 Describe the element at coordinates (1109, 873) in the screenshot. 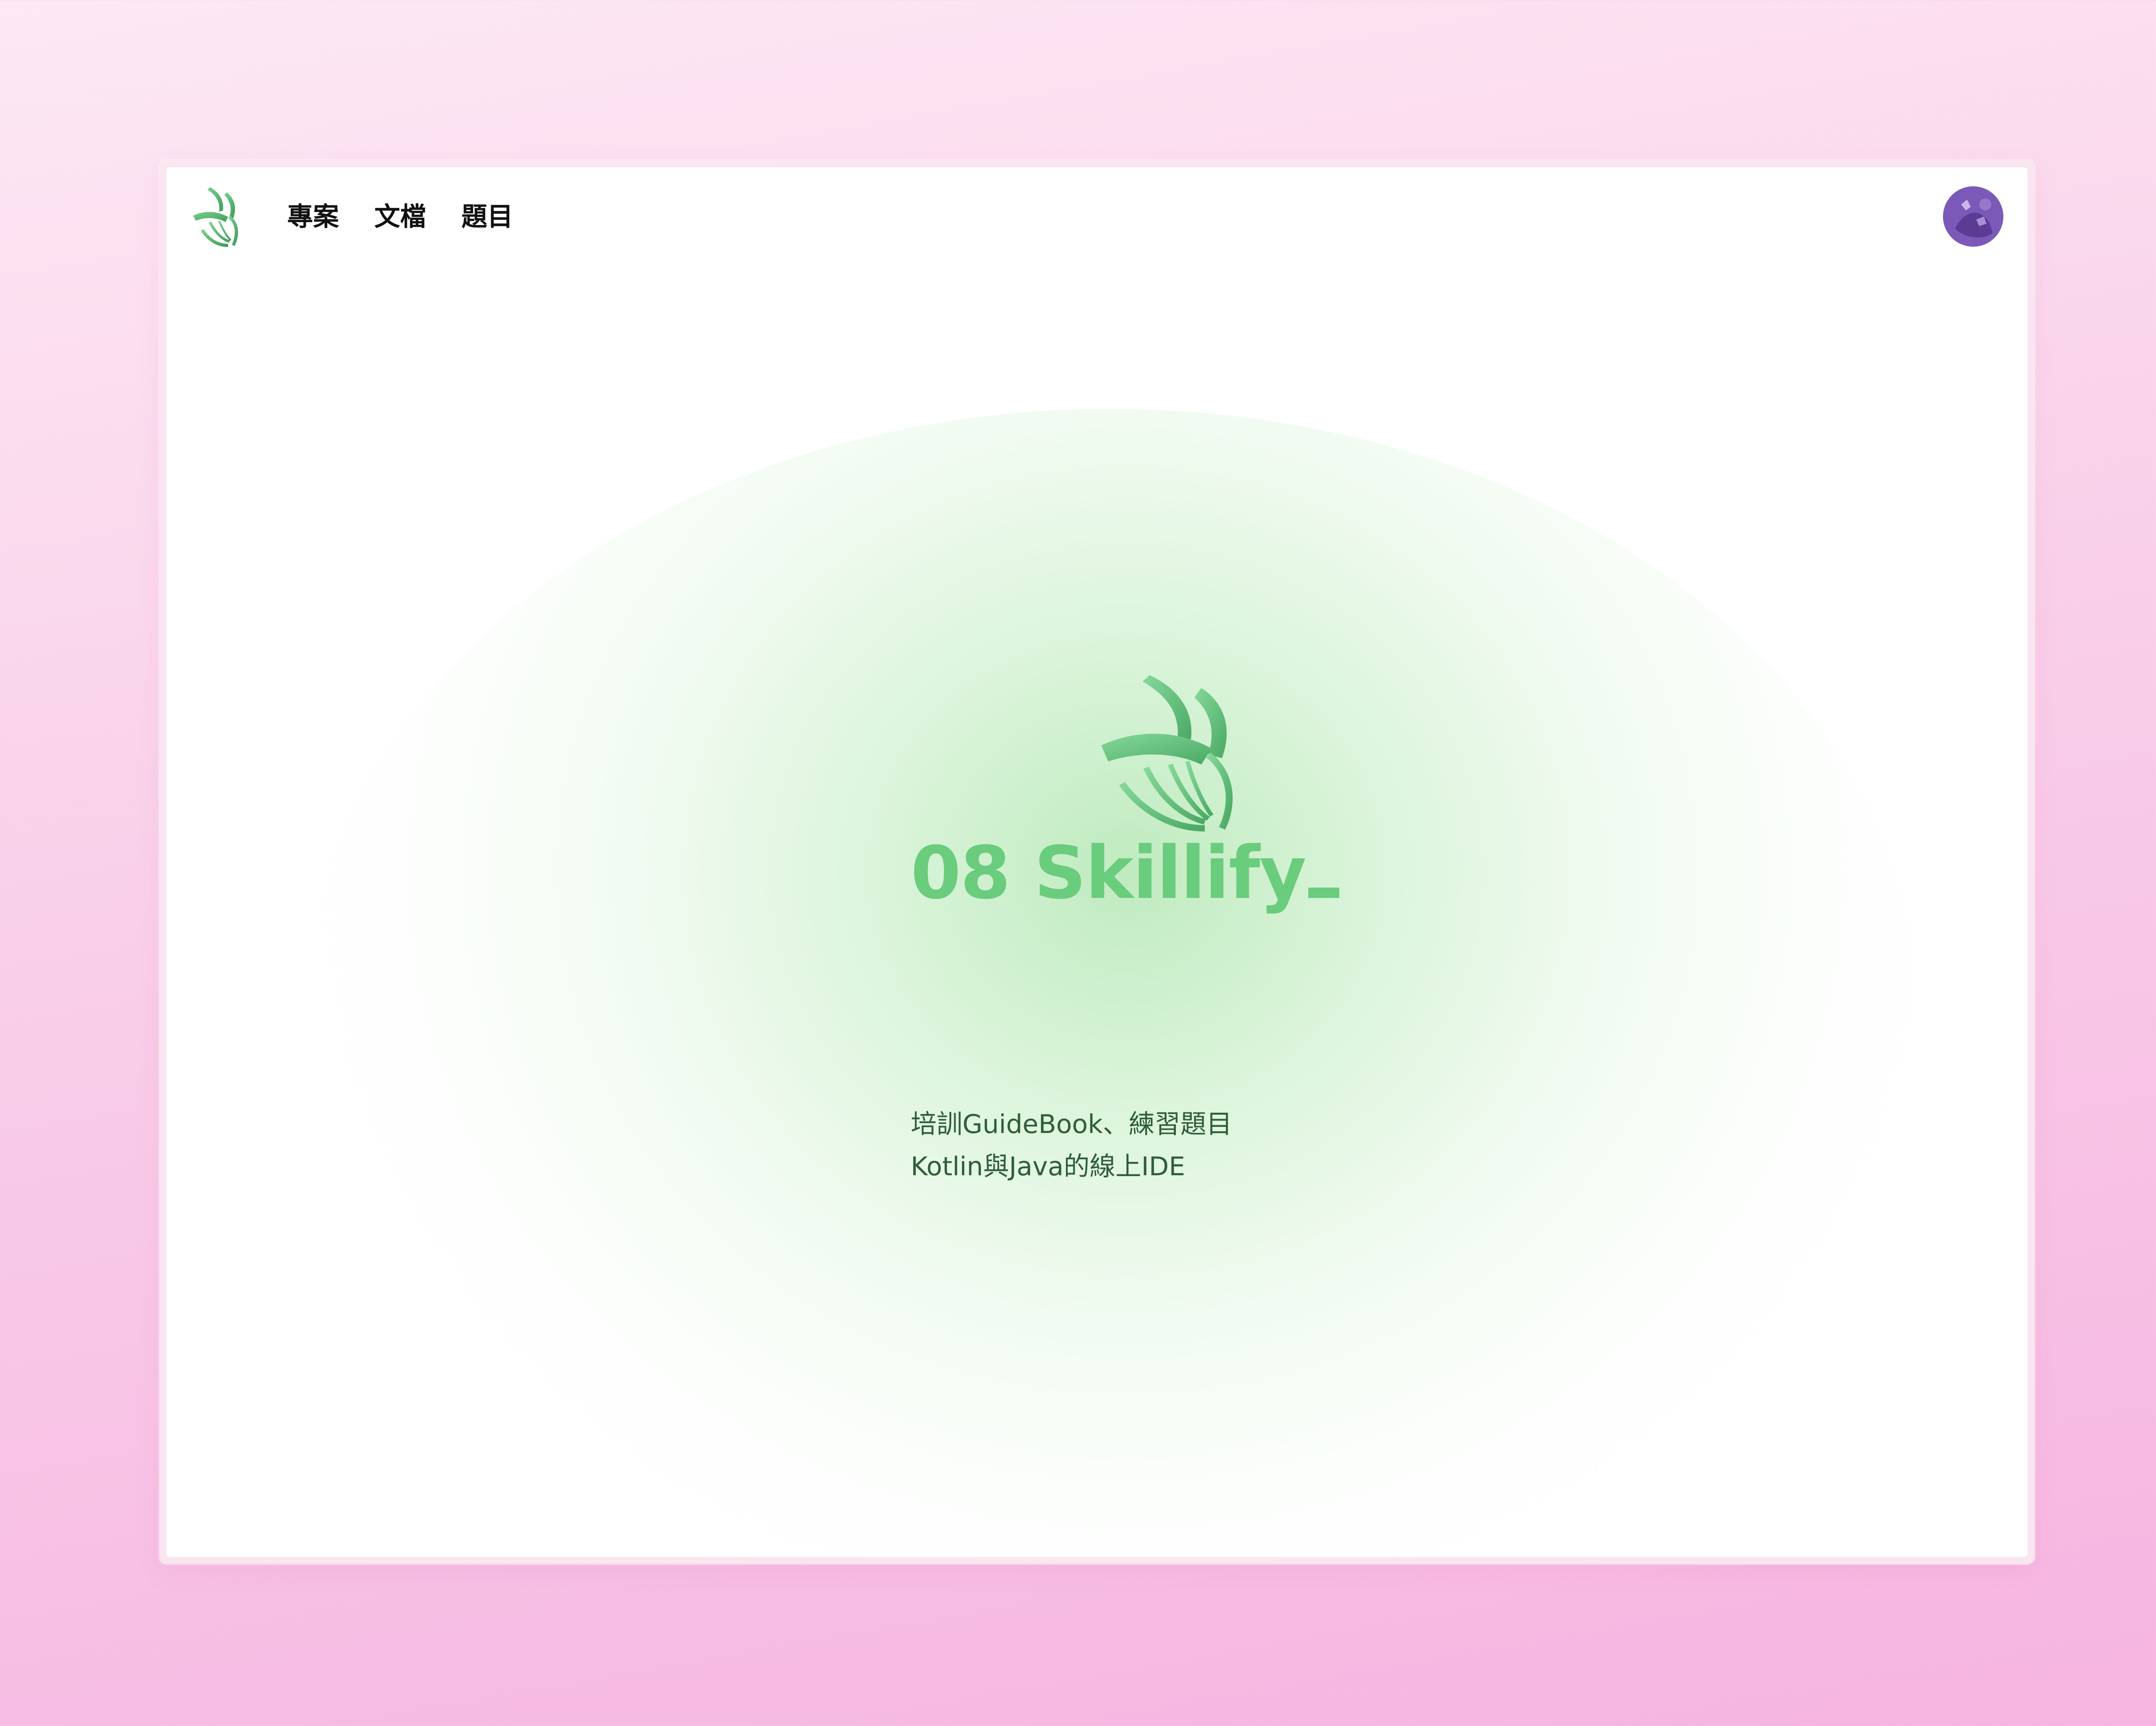

I see `hero-title-text: 08 Skillify` at that location.